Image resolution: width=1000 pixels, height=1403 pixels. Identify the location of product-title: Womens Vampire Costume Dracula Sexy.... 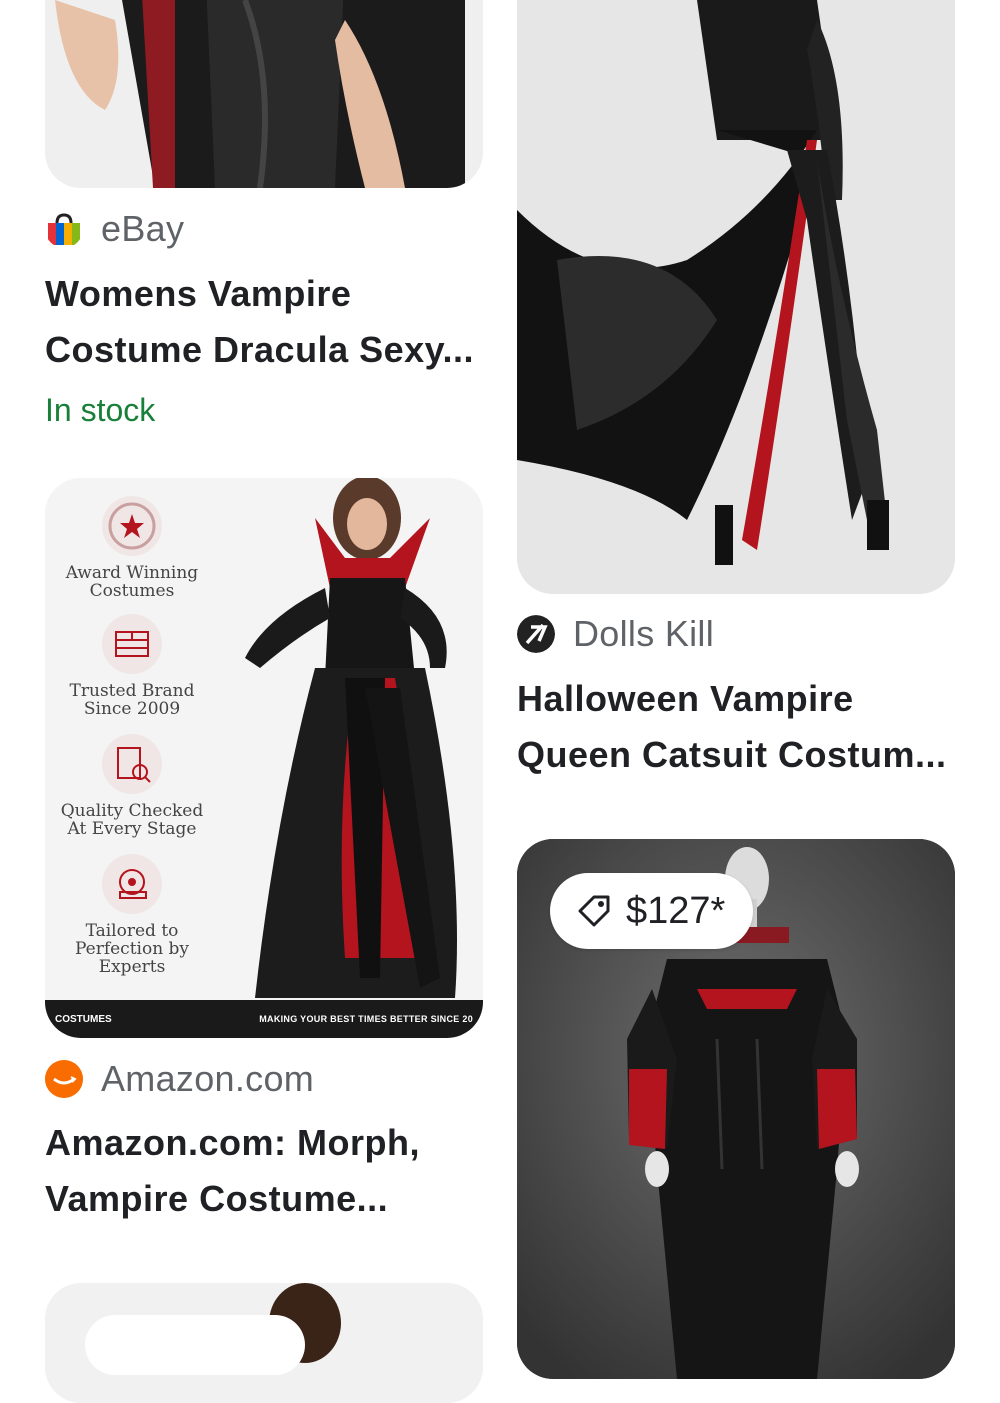
(259, 322).